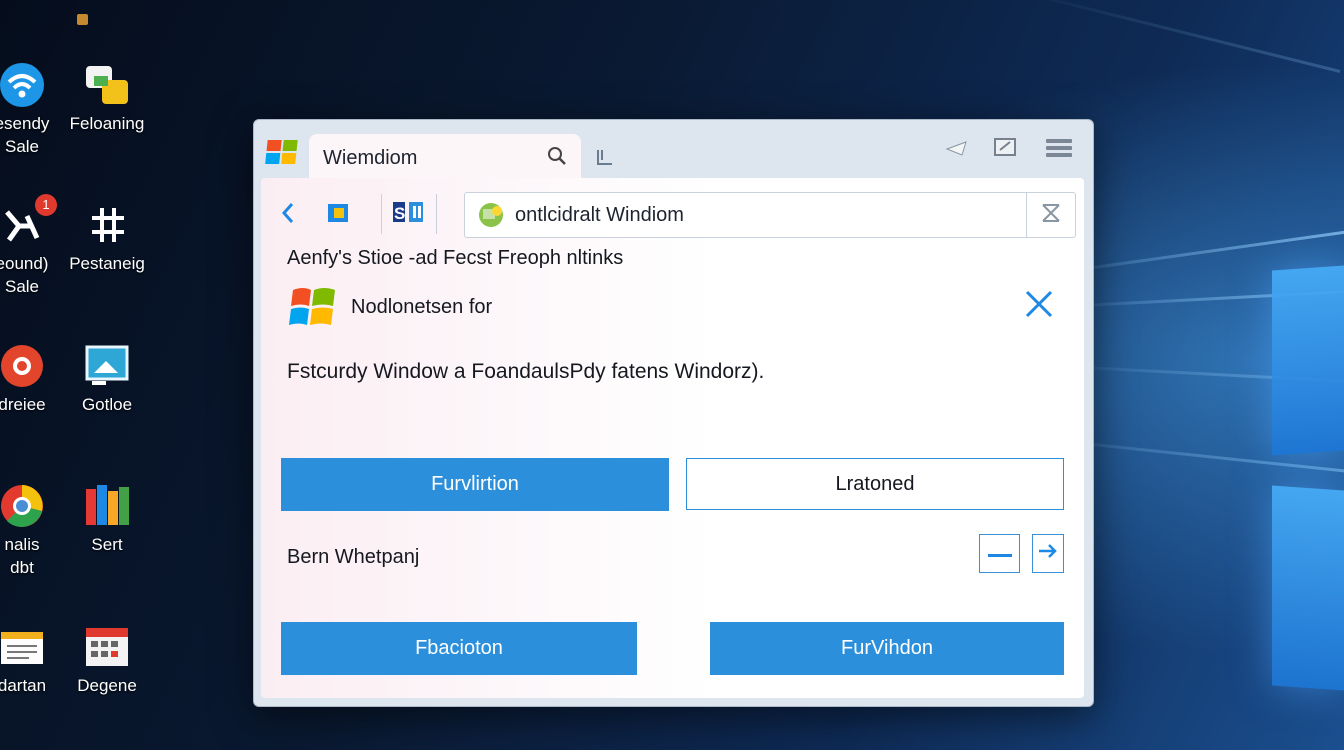 The image size is (1344, 750). I want to click on desktop-icon-network: 1 eound) Sale, so click(33, 246).